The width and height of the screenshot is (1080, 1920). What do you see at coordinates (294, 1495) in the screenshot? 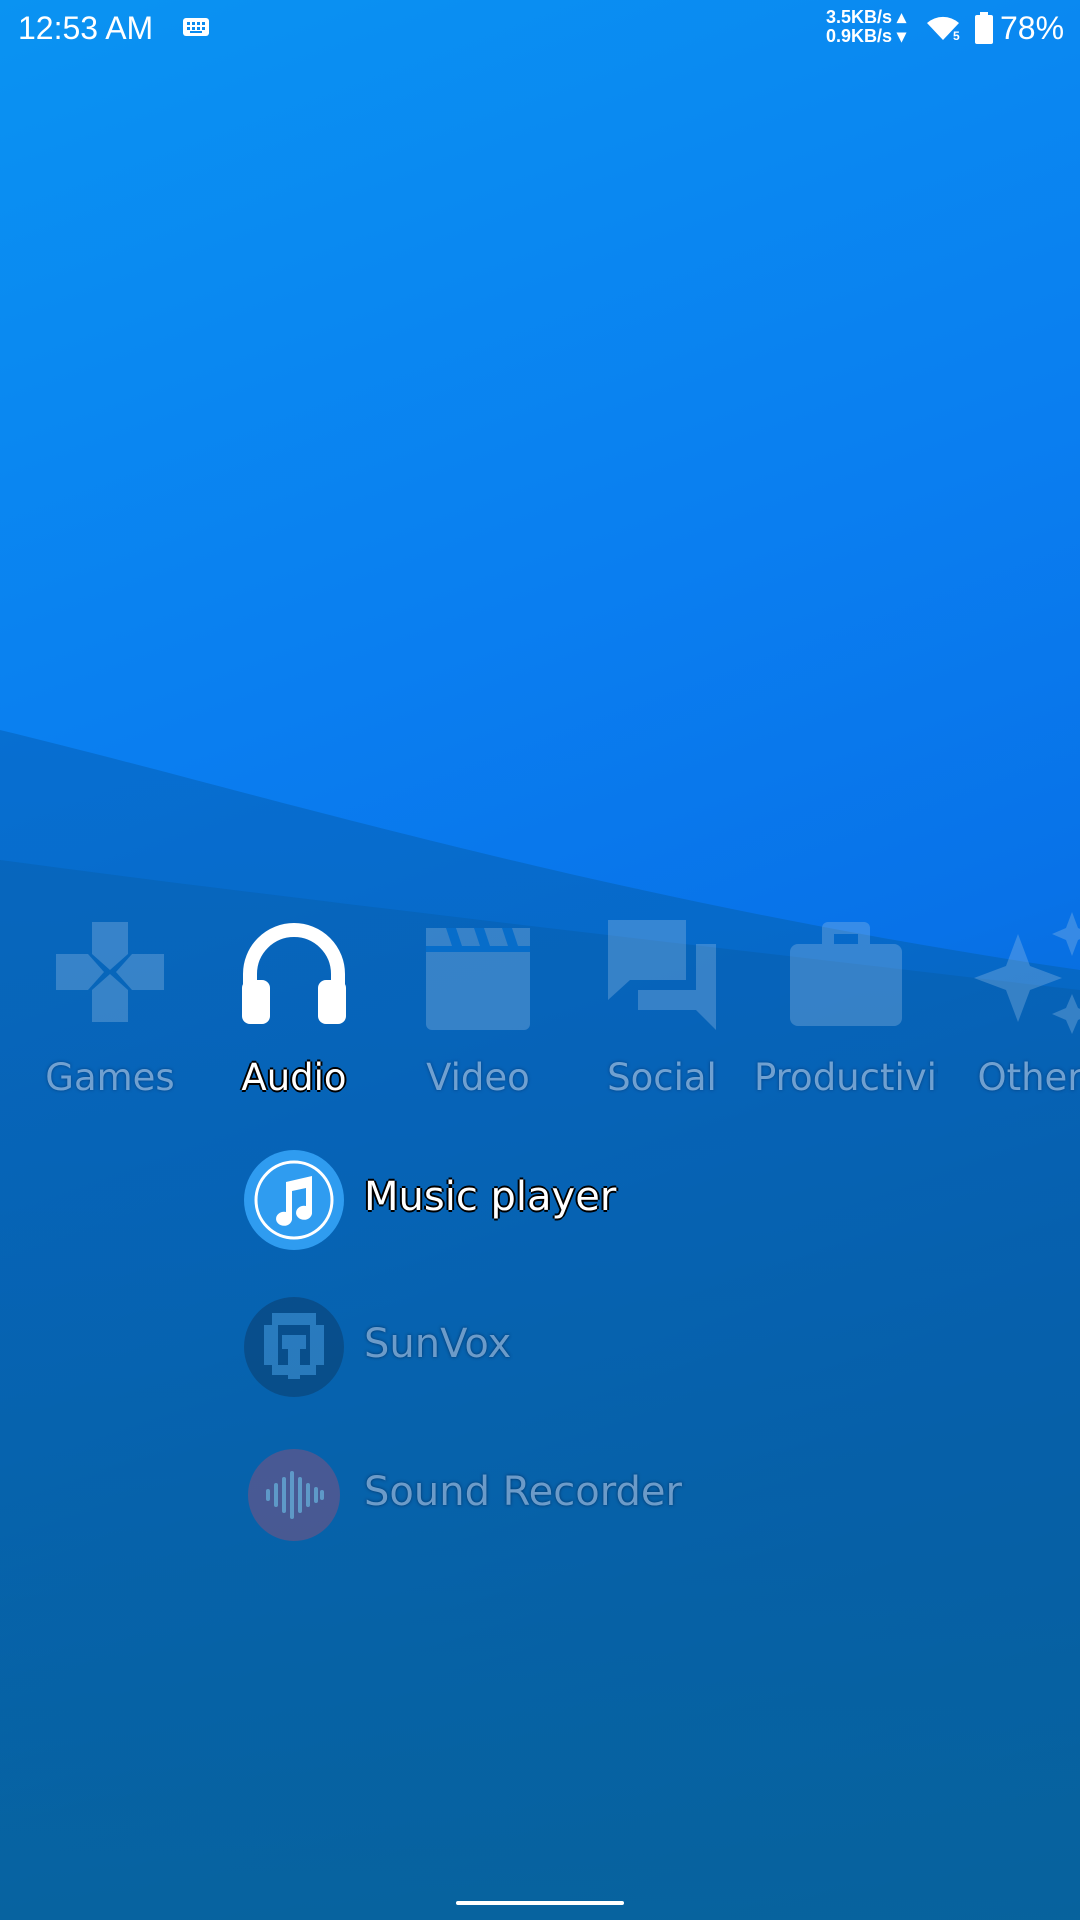
I see `sound-wave-icon` at bounding box center [294, 1495].